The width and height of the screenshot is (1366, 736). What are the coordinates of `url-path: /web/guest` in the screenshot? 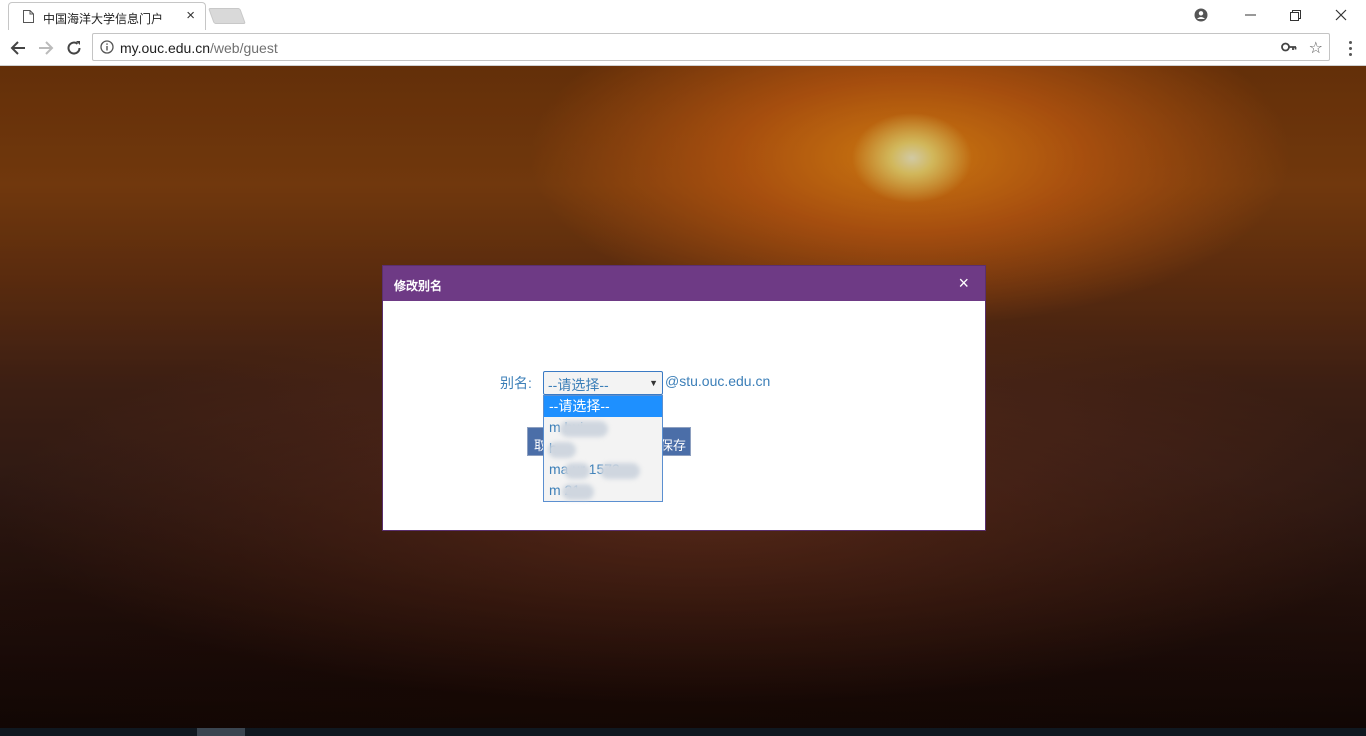 It's located at (244, 48).